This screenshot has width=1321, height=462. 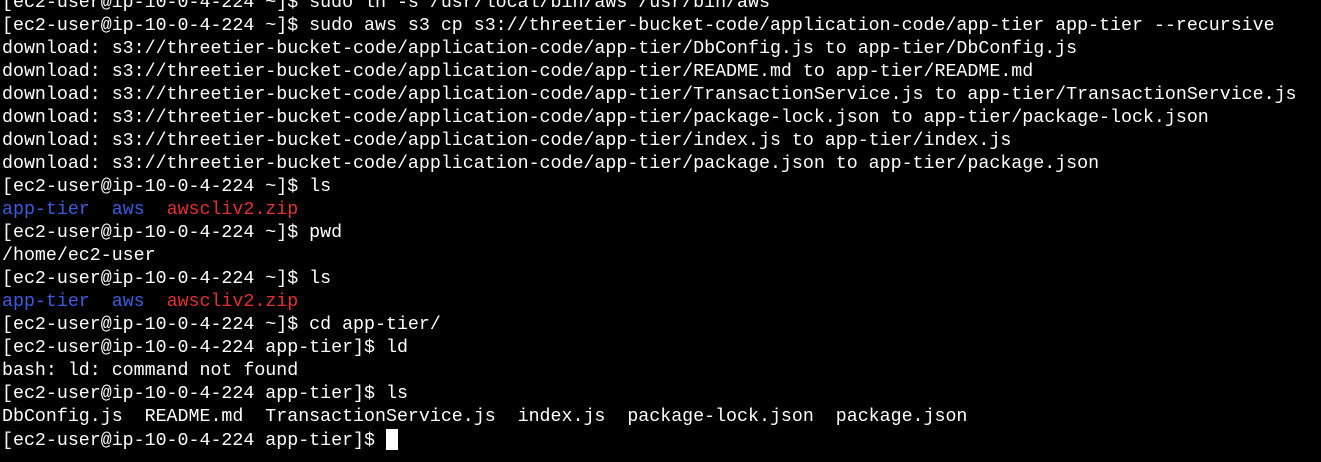 What do you see at coordinates (661, 233) in the screenshot?
I see `terminal-line: [ec2-user@ip-10-0-4-224 ~]$ pwd` at bounding box center [661, 233].